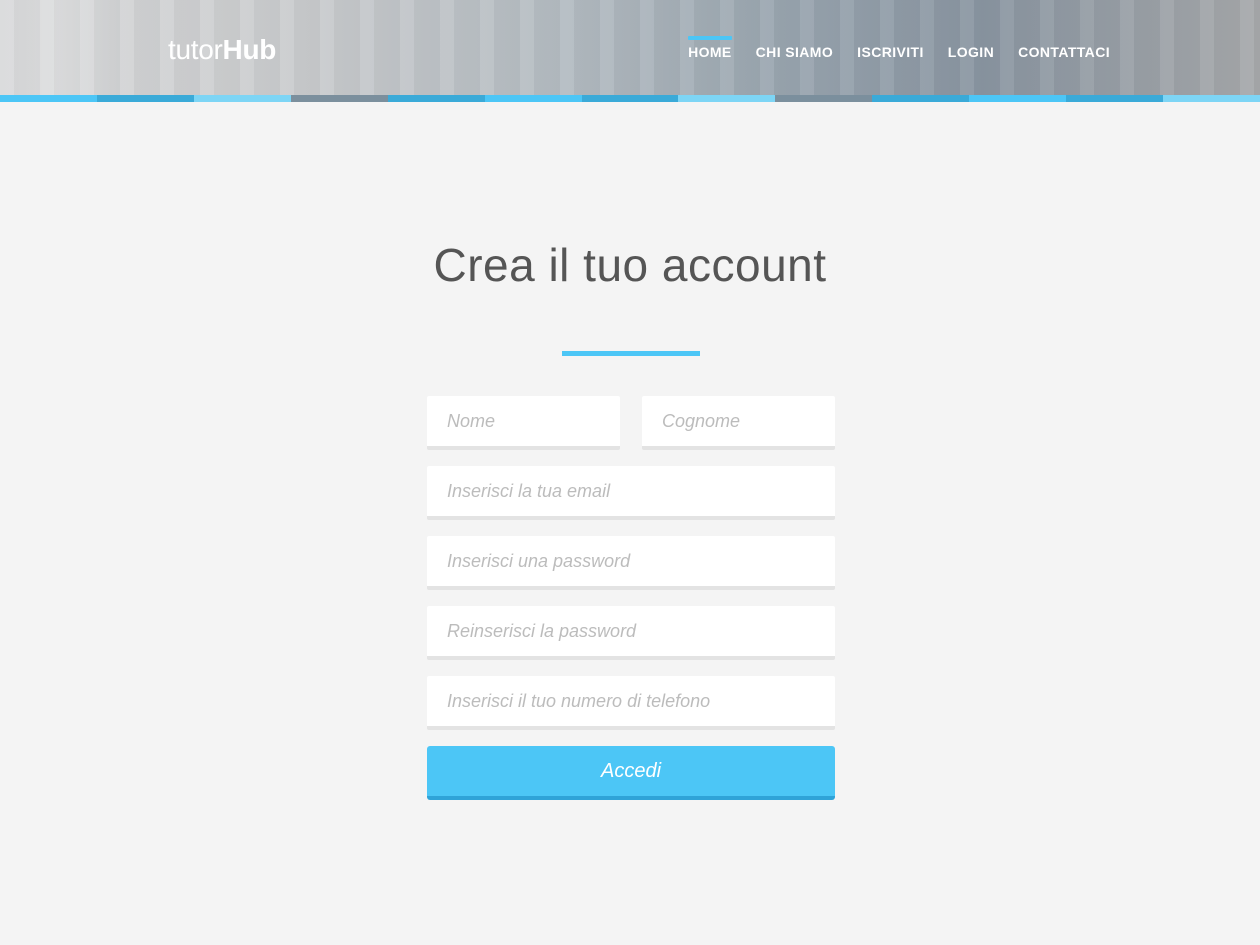 The image size is (1260, 945). What do you see at coordinates (631, 633) in the screenshot?
I see `confirm-password-input` at bounding box center [631, 633].